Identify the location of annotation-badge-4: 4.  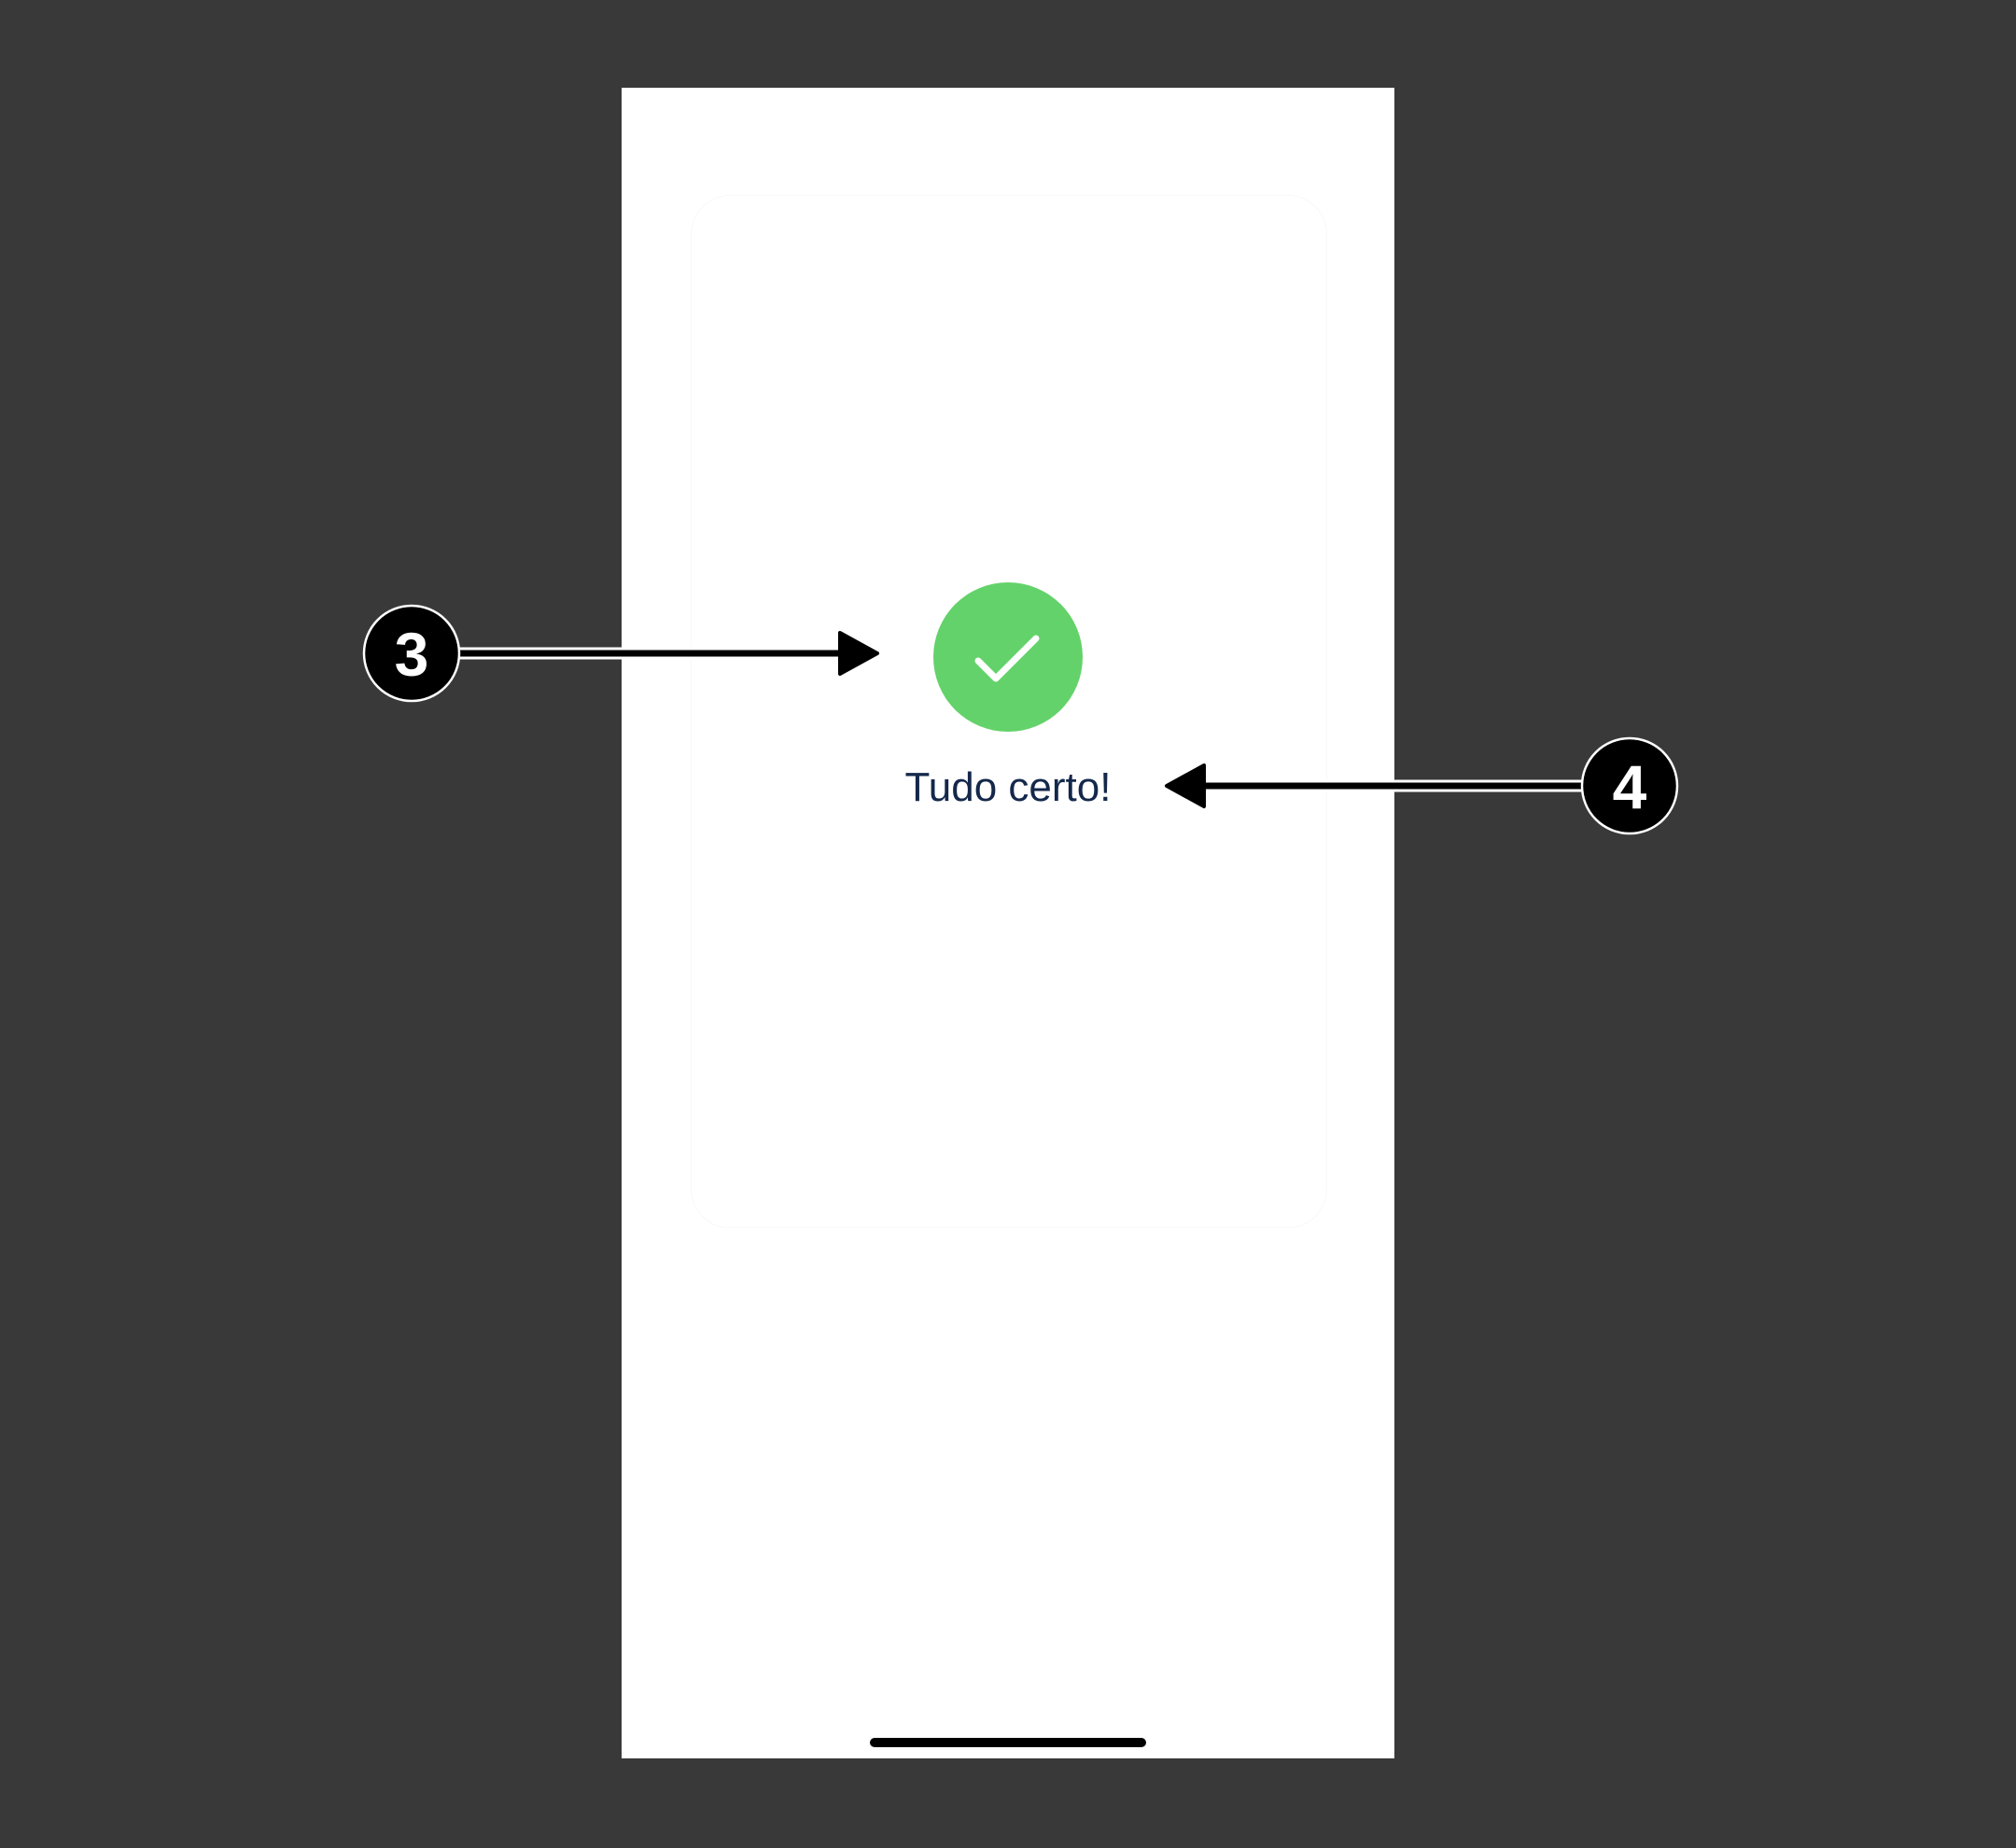
(1629, 785).